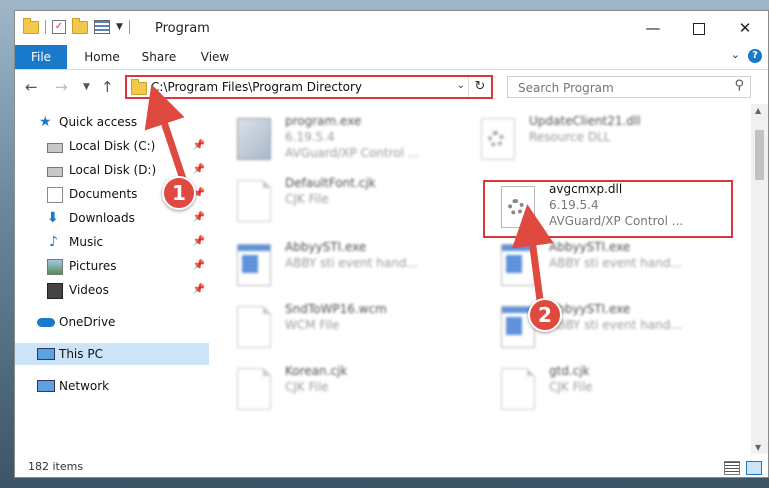 The height and width of the screenshot is (488, 769). What do you see at coordinates (179, 193) in the screenshot?
I see `step-marker-1: 1` at bounding box center [179, 193].